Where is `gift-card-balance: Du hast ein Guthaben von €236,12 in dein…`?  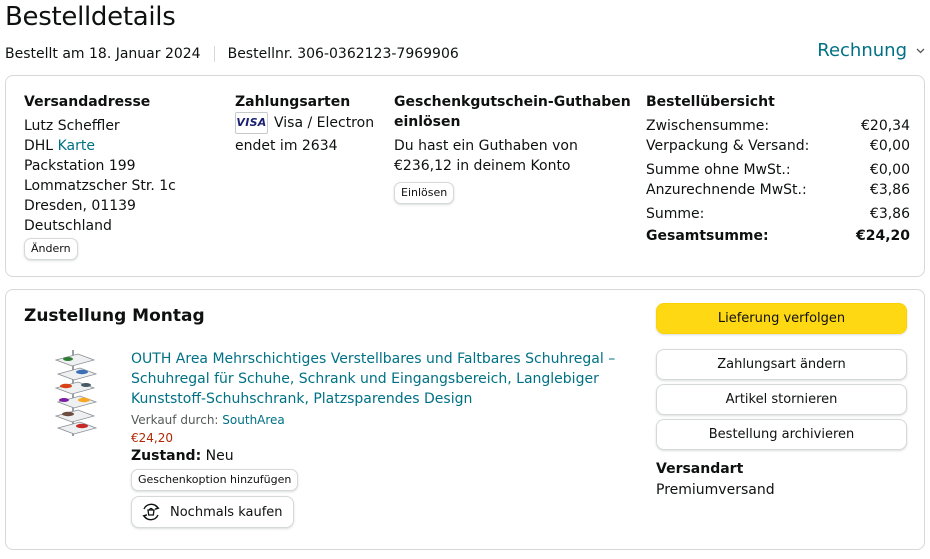
gift-card-balance: Du hast ein Guthaben von €236,12 in dein… is located at coordinates (486, 156).